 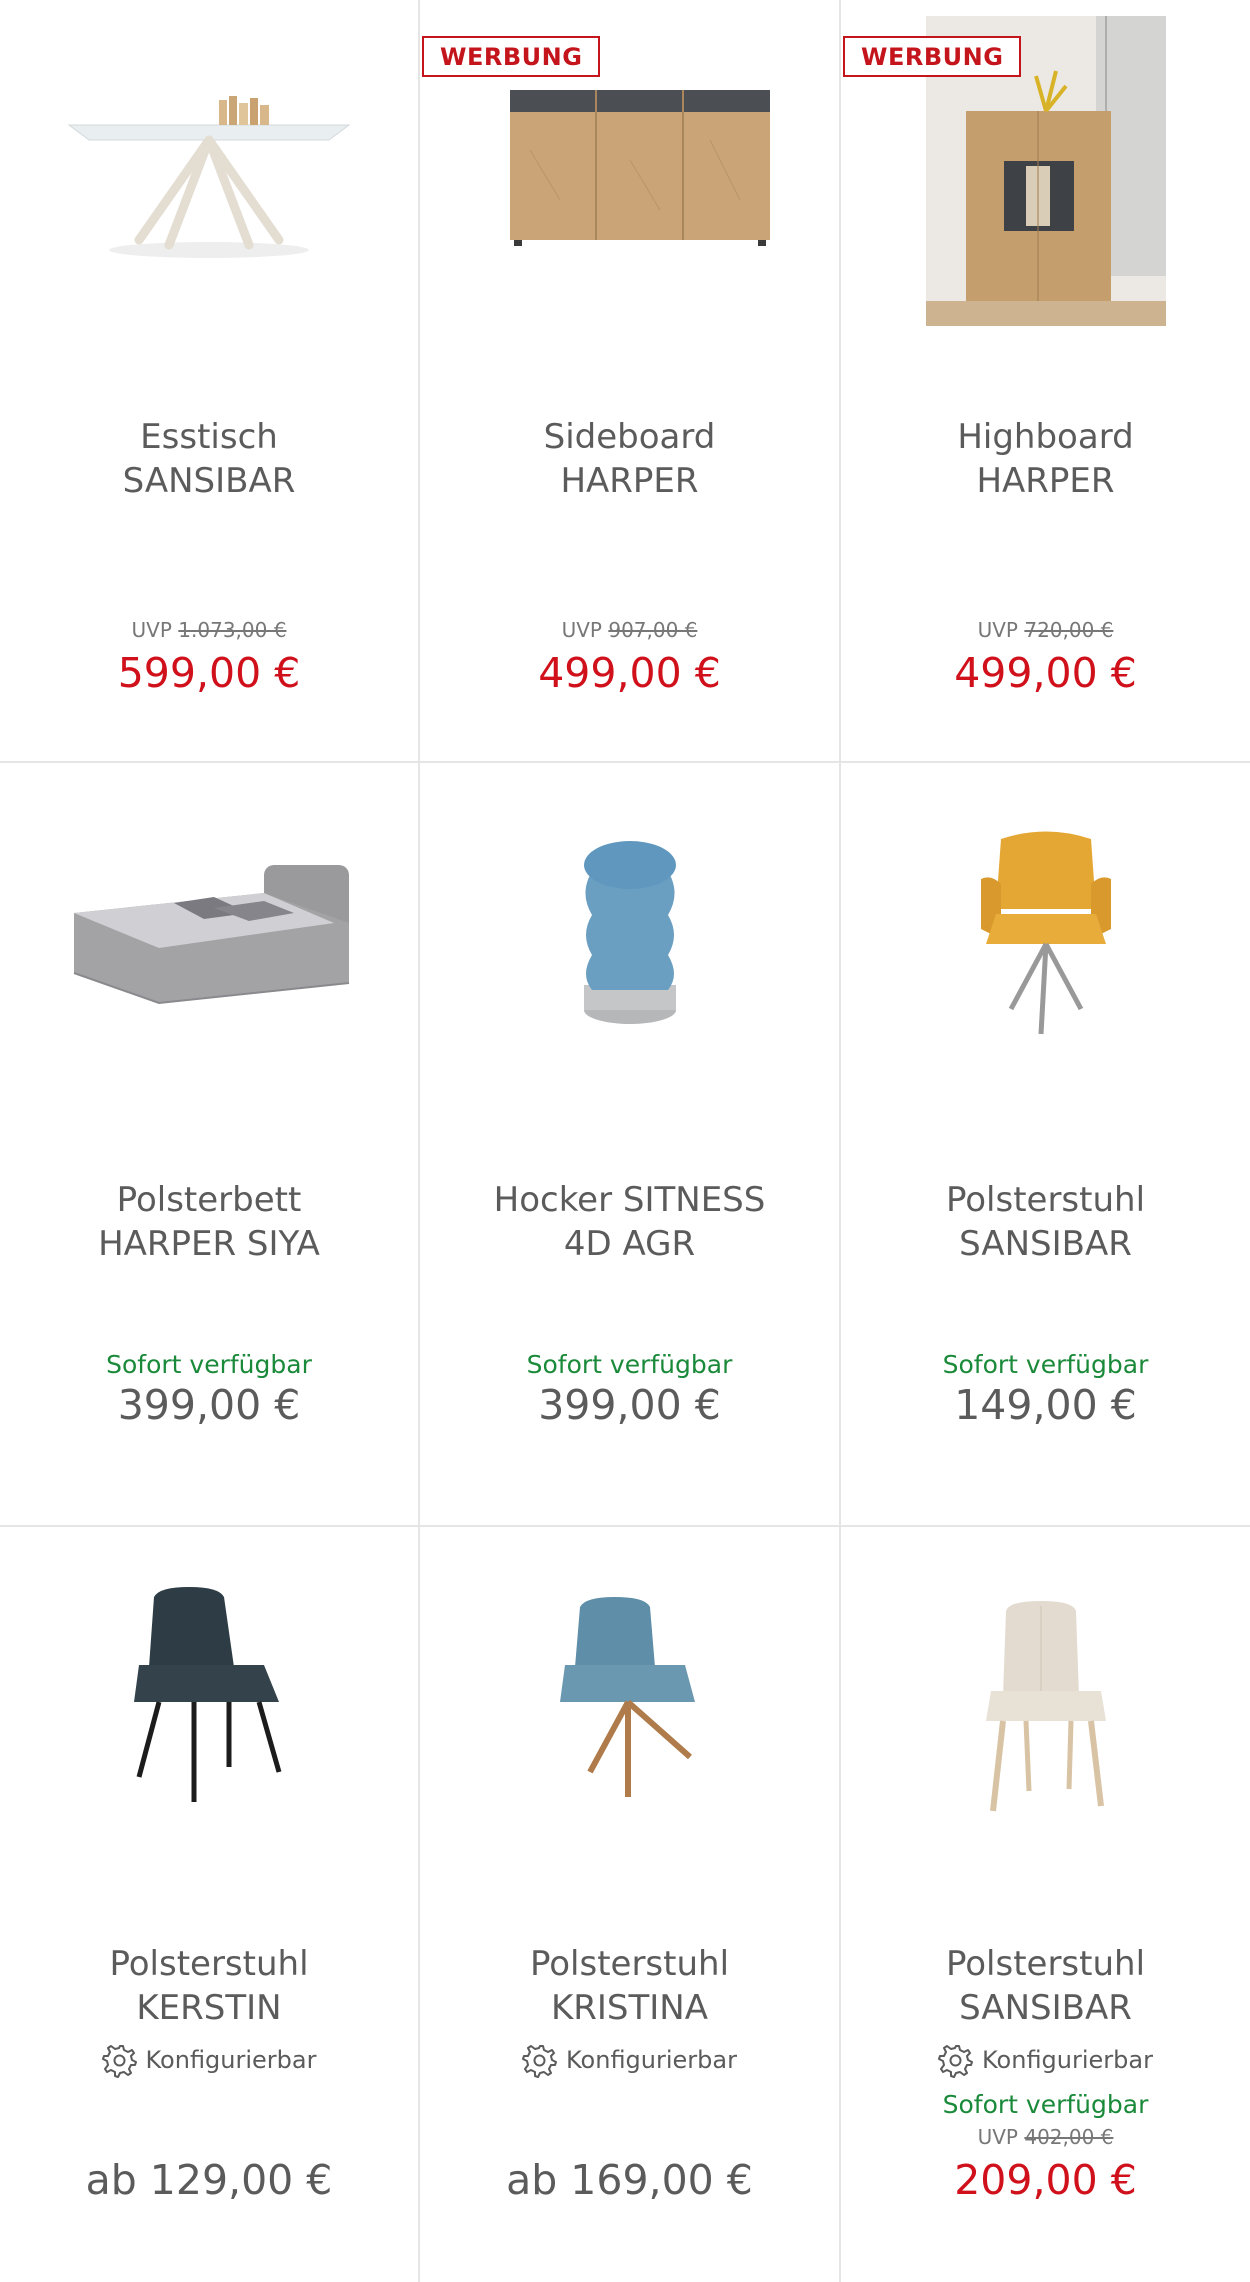 What do you see at coordinates (629, 459) in the screenshot?
I see `product-title: Sideboard HARPER` at bounding box center [629, 459].